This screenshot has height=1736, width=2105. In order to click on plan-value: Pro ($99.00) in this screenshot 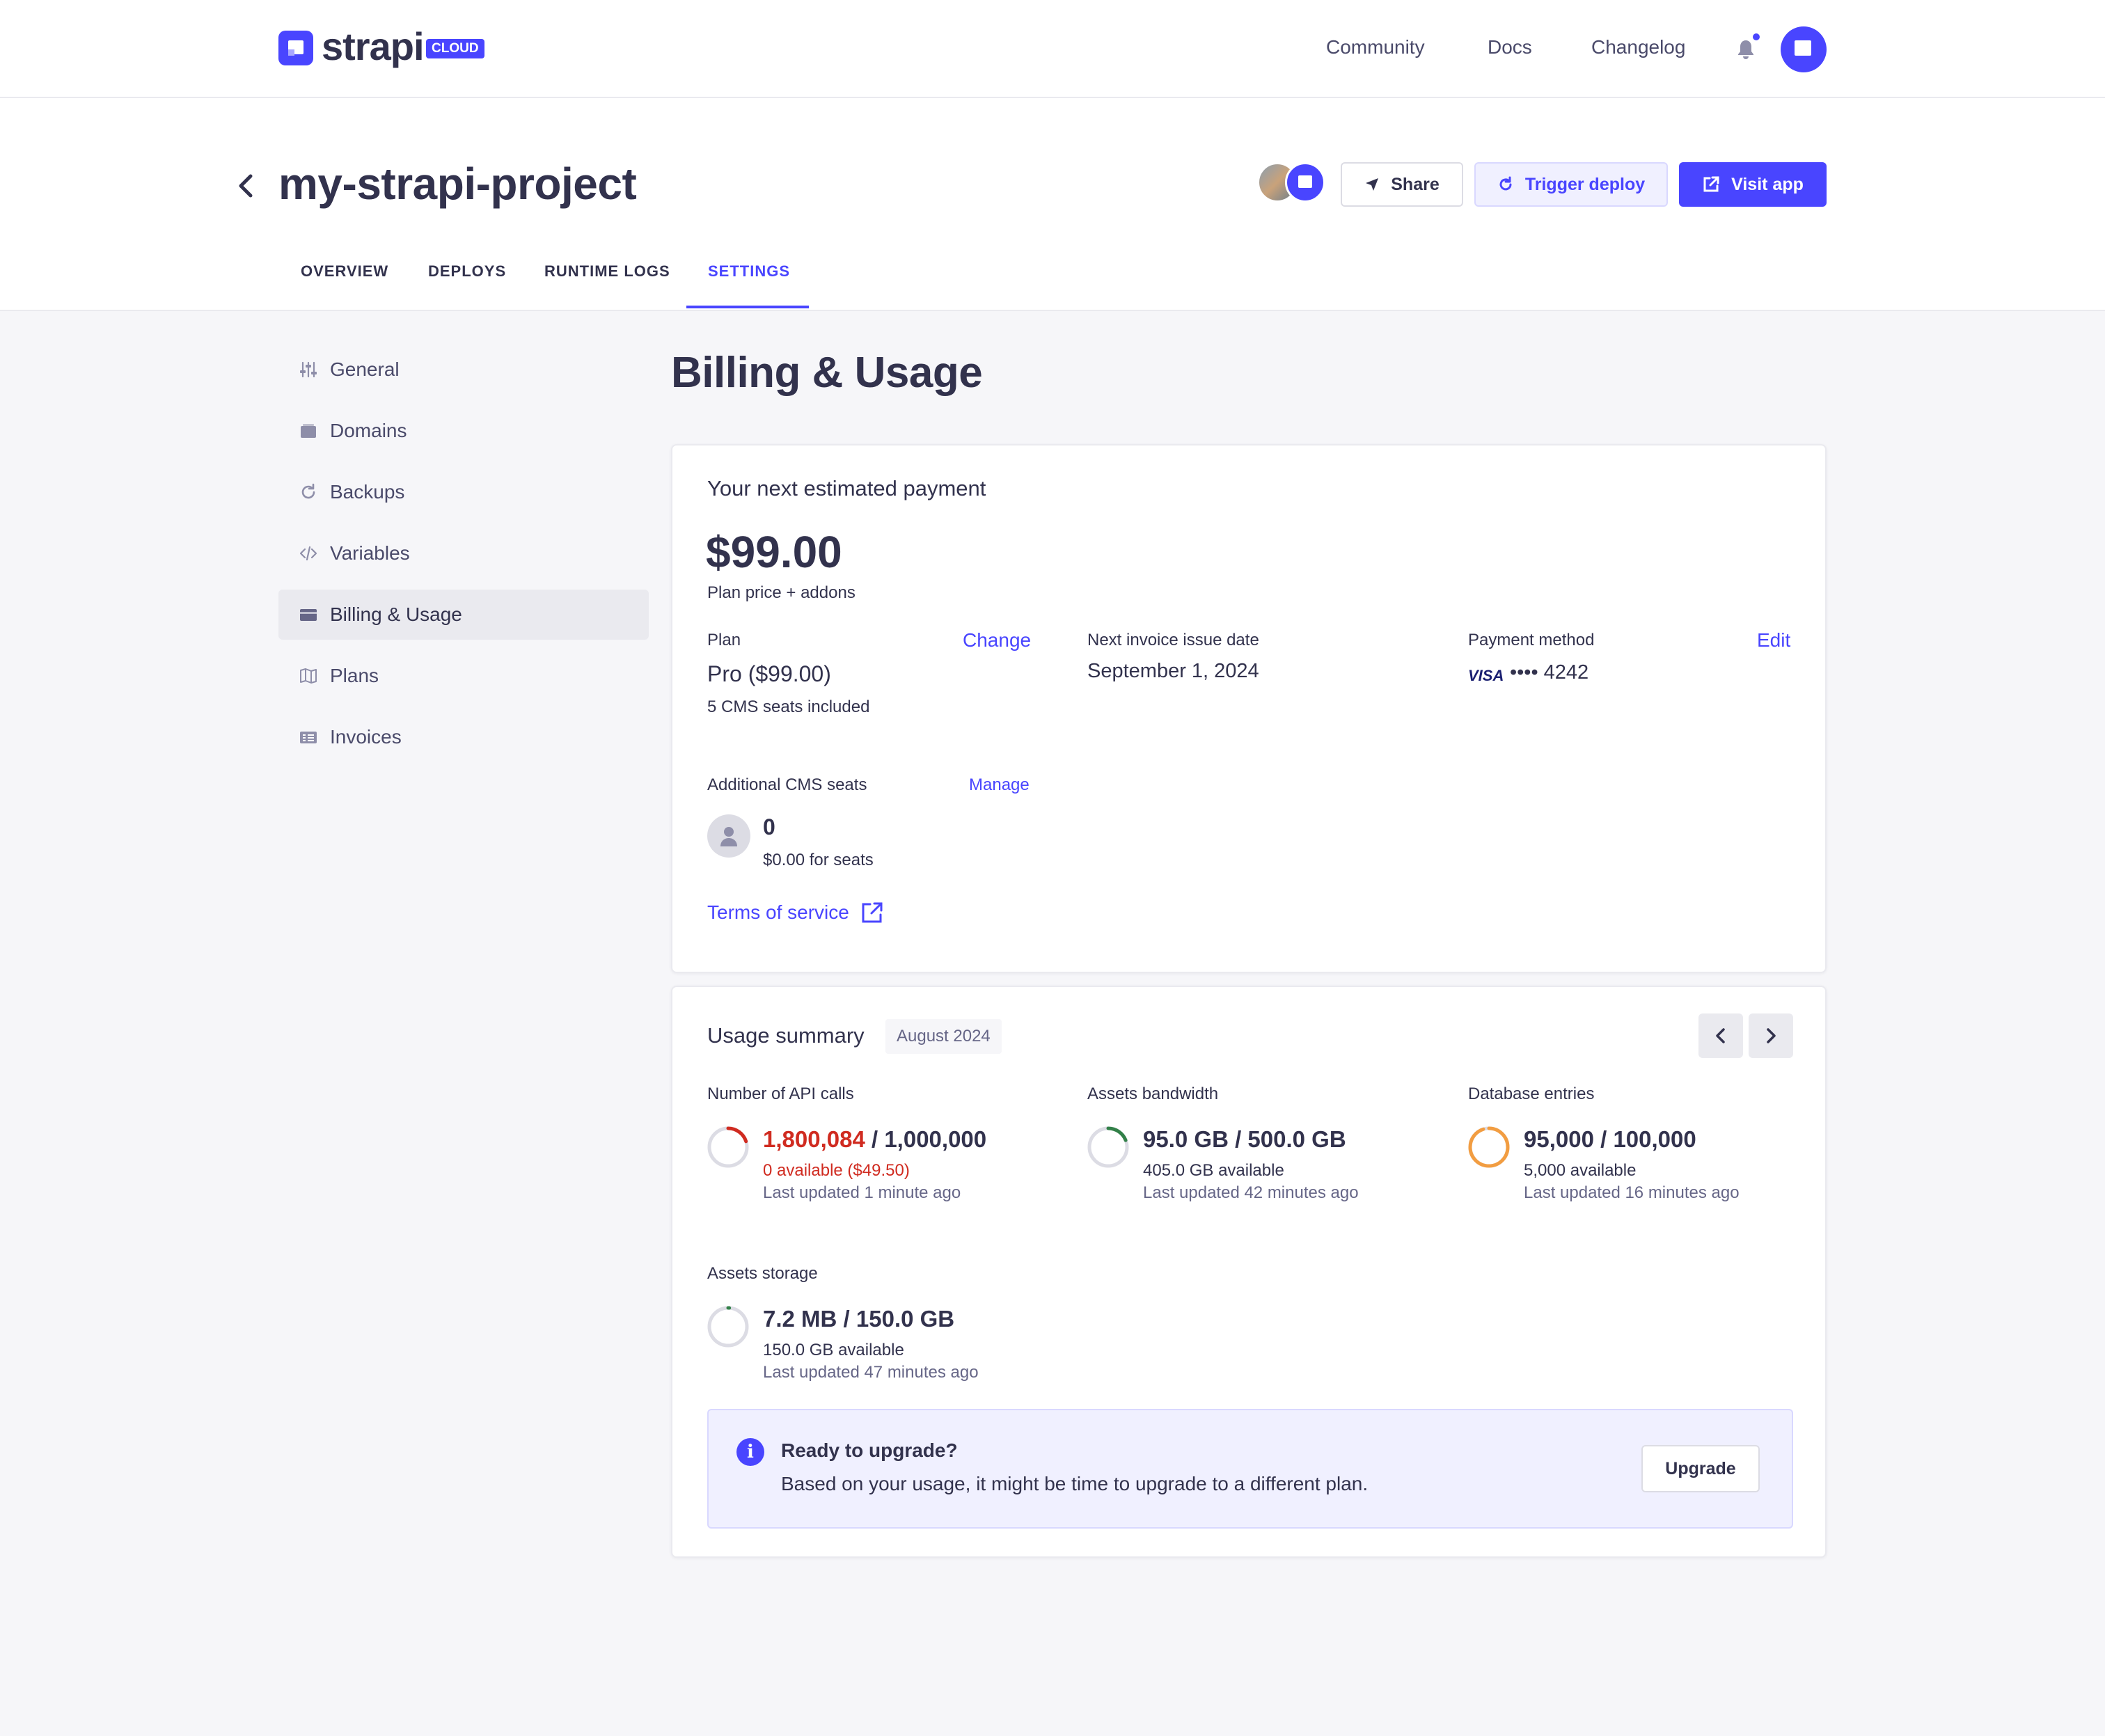, I will do `click(769, 674)`.